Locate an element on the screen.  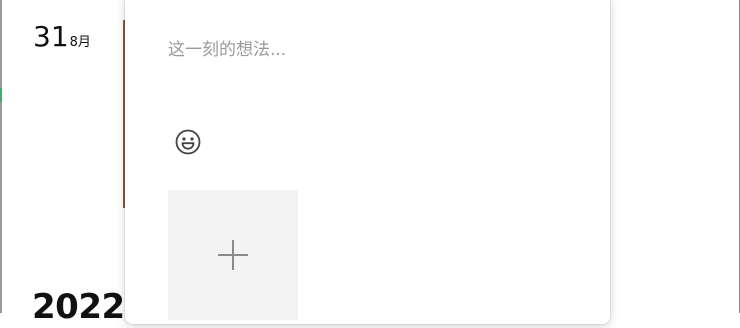
add-media-button is located at coordinates (233, 255).